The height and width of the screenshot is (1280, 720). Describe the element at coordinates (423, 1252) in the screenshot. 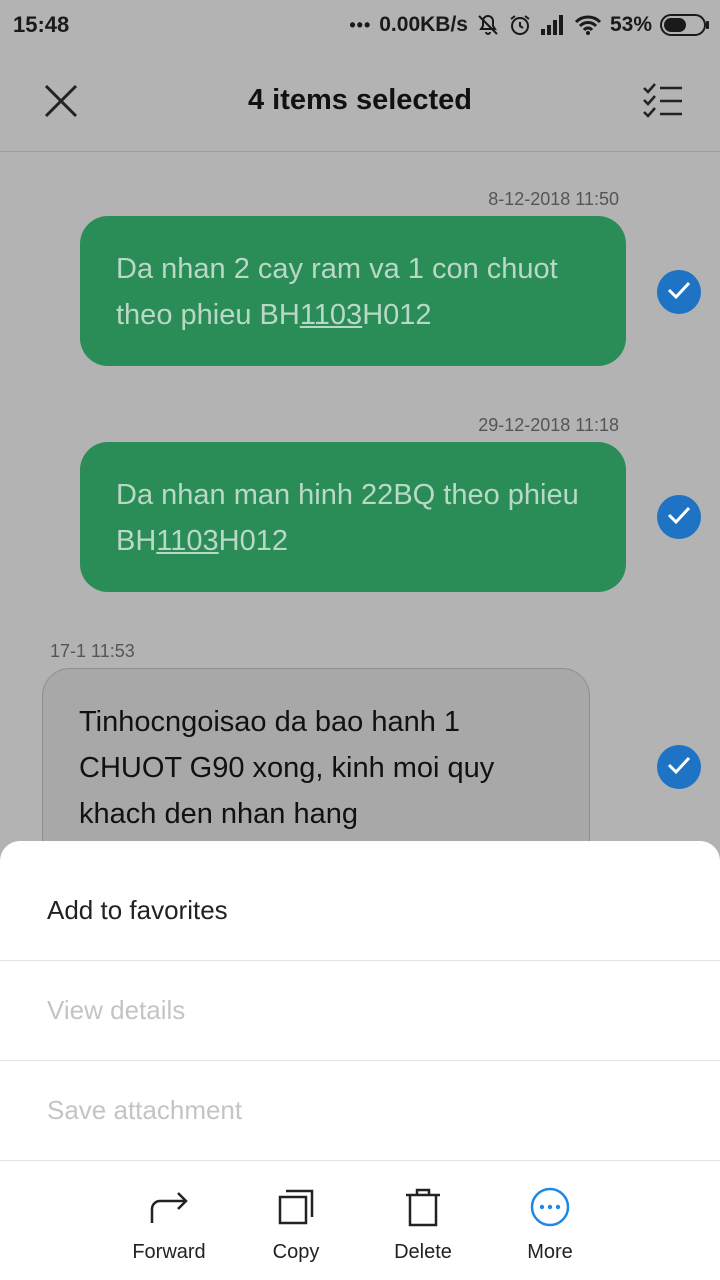

I see `delete-label: Delete` at that location.